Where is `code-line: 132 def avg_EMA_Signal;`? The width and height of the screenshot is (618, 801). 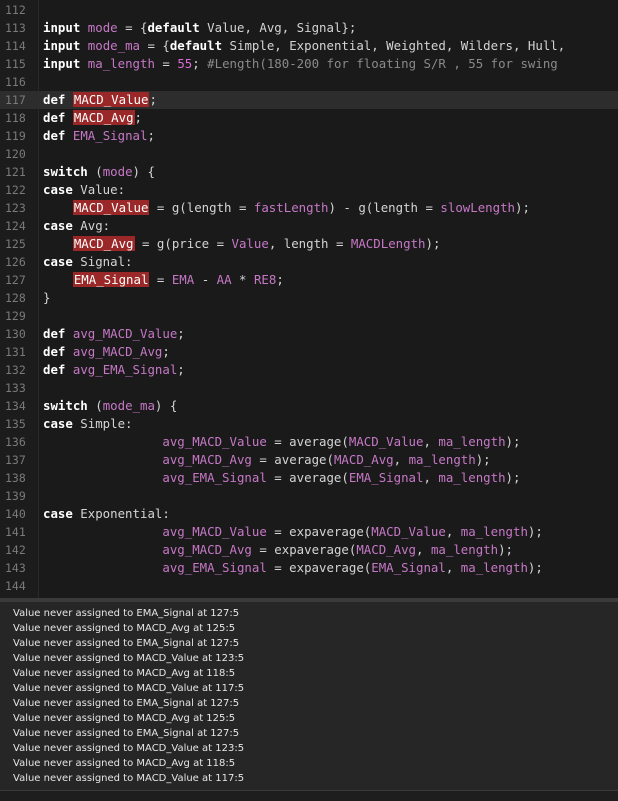 code-line: 132 def avg_EMA_Signal; is located at coordinates (309, 370).